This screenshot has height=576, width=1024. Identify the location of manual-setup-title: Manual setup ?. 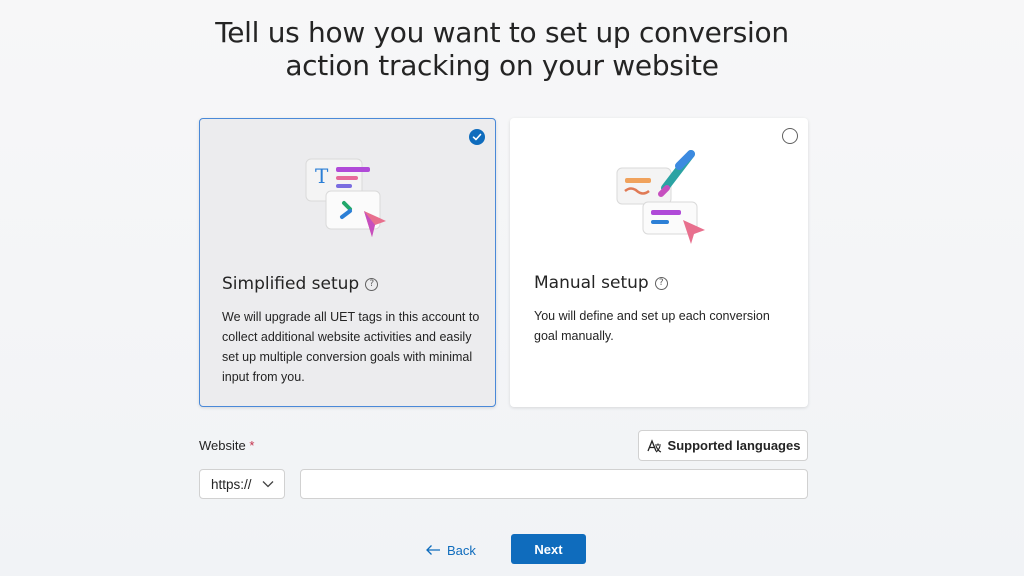
(601, 283).